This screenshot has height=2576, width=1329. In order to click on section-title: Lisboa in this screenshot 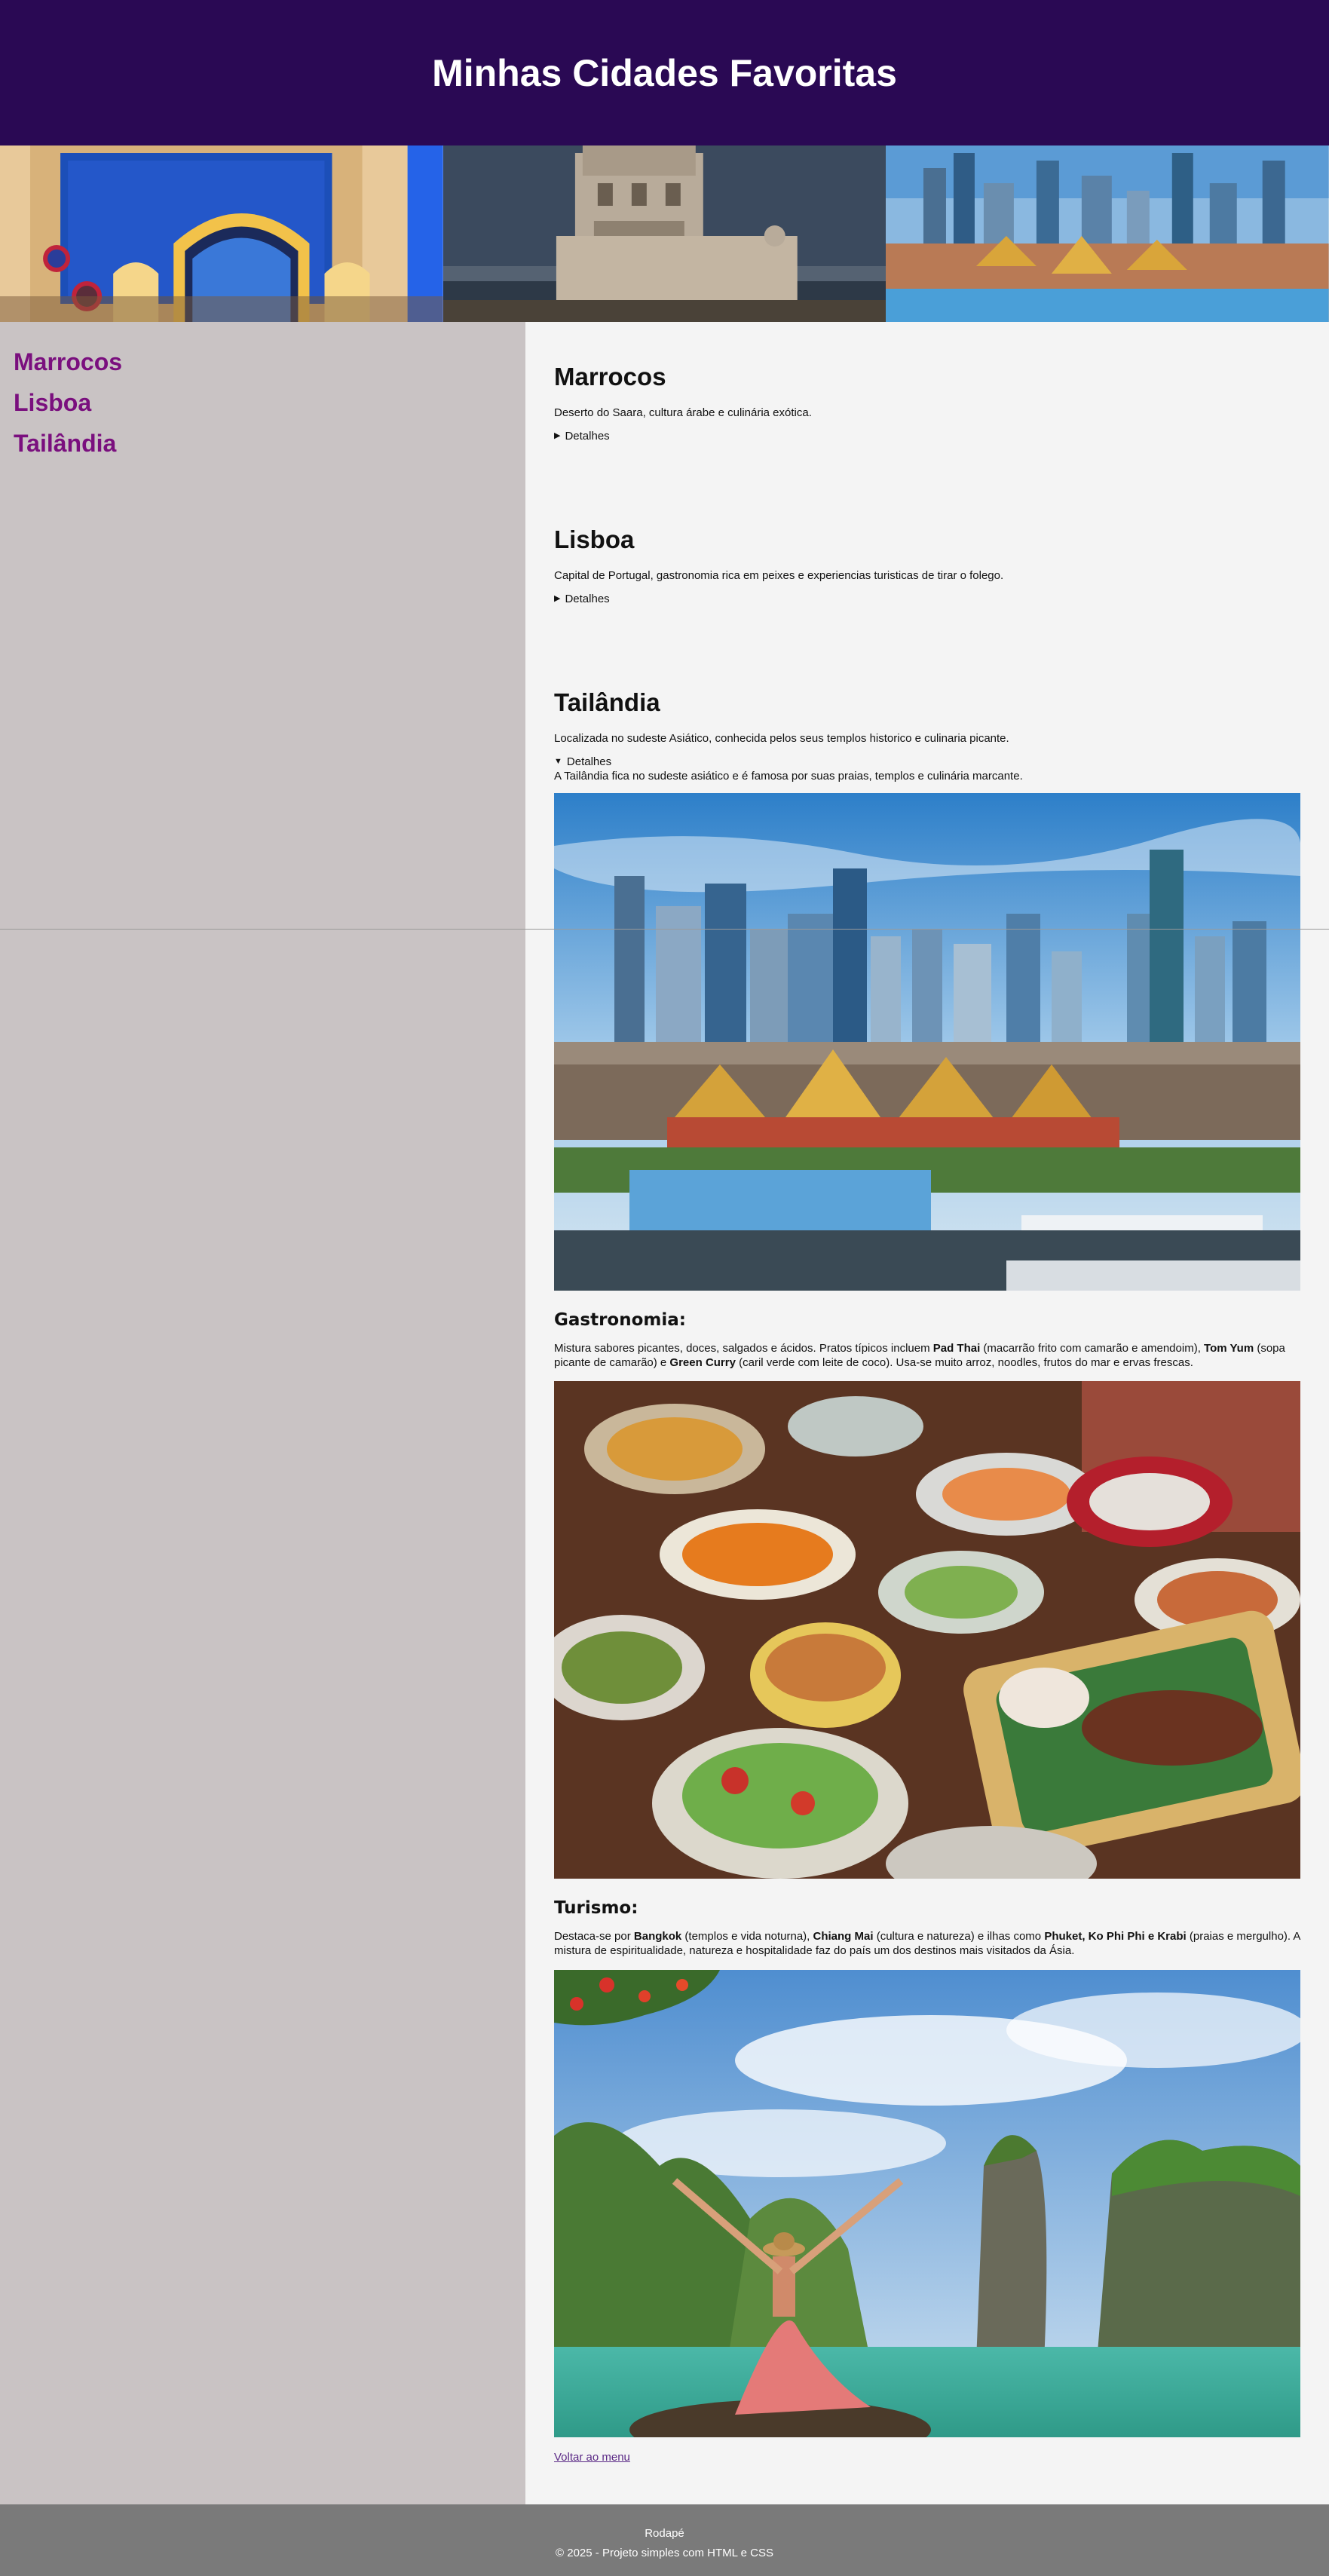, I will do `click(594, 539)`.